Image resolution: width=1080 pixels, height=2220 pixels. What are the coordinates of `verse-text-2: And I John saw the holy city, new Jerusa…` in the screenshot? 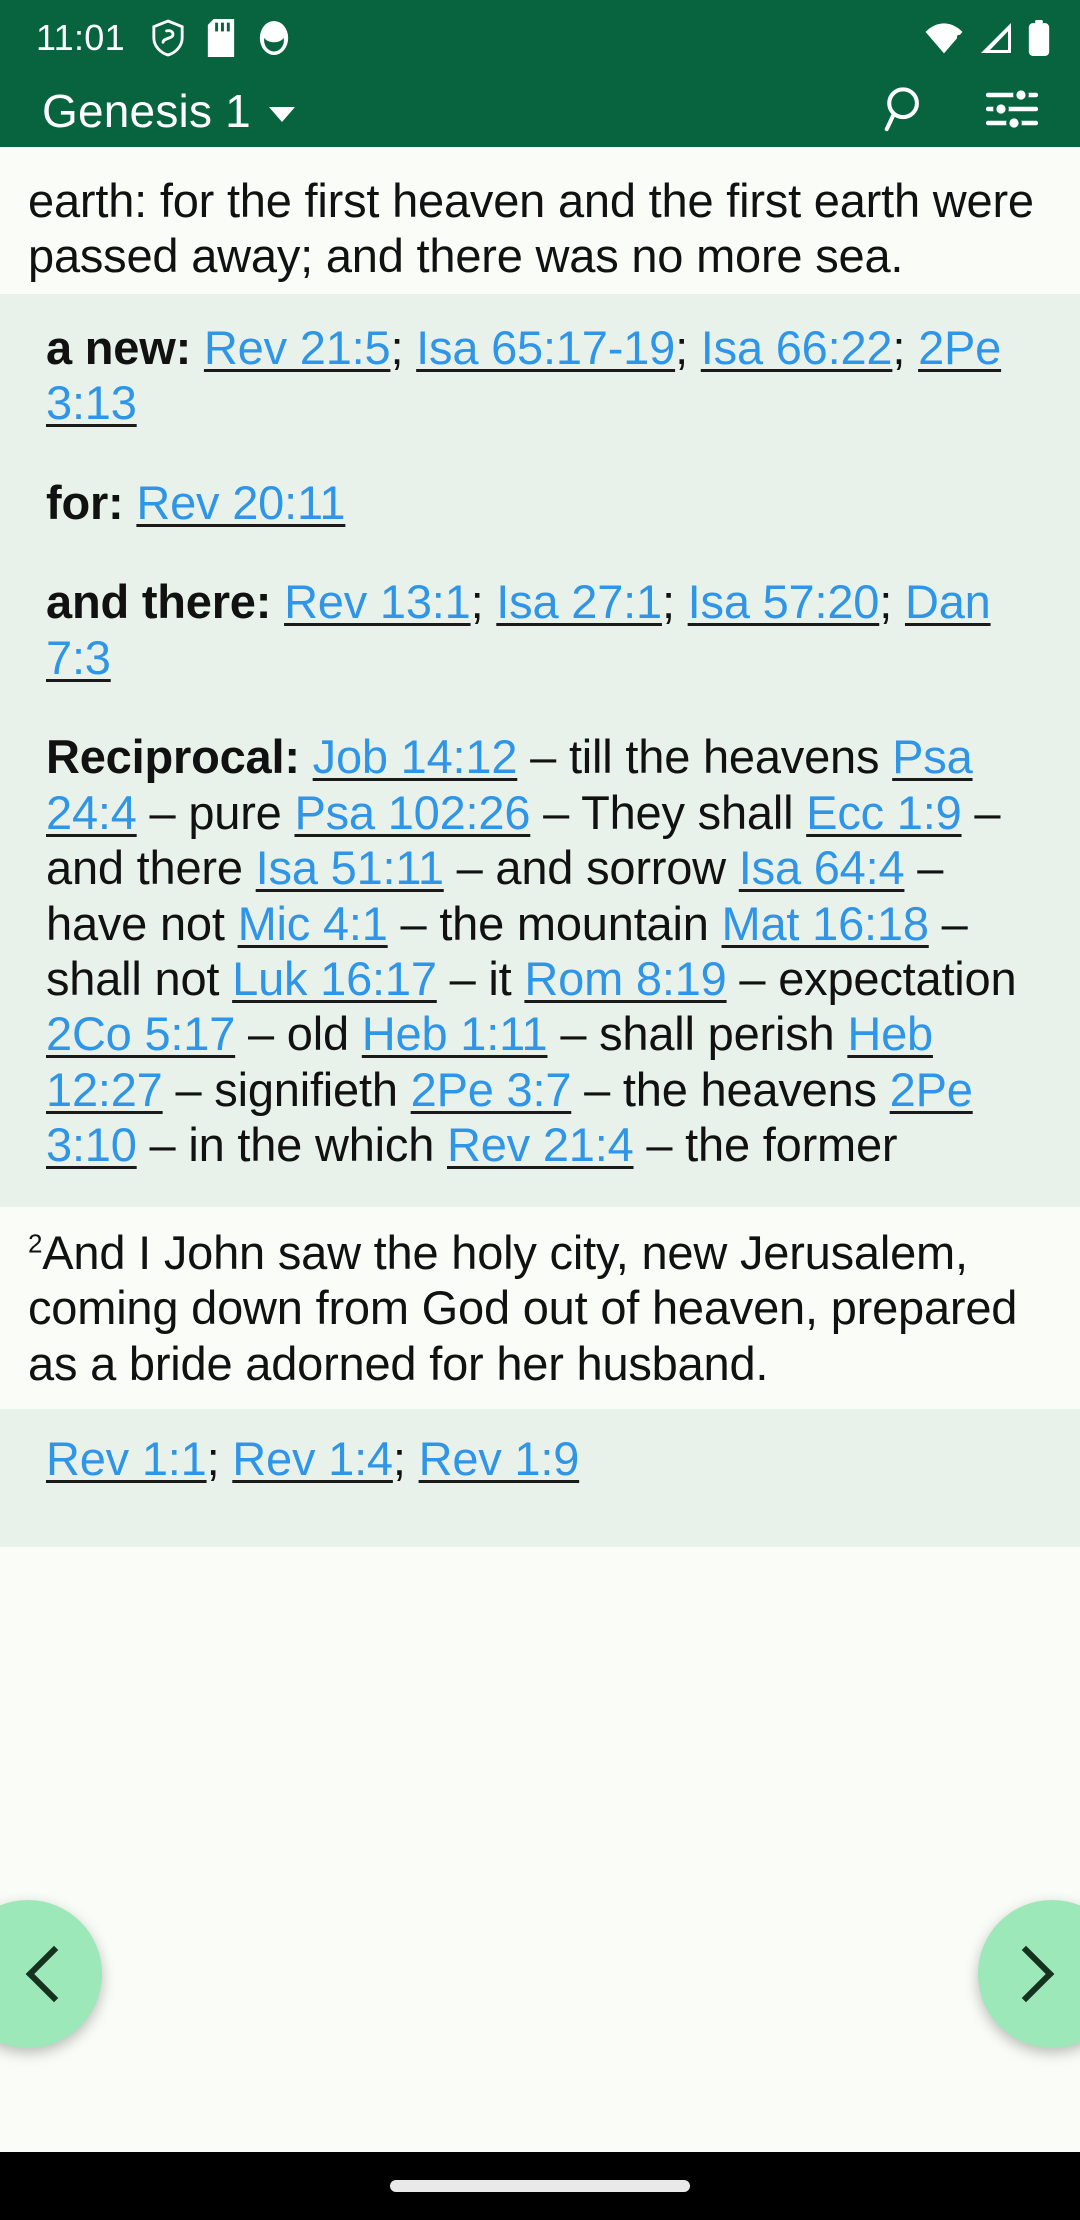 It's located at (523, 1307).